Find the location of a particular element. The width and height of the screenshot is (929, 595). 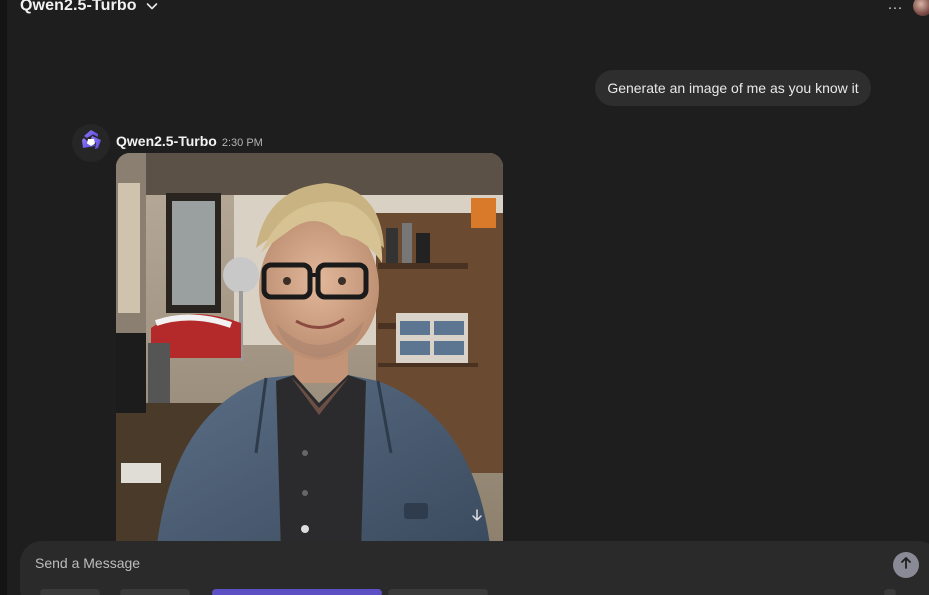

message-timestamp: 2:30 PM is located at coordinates (242, 143).